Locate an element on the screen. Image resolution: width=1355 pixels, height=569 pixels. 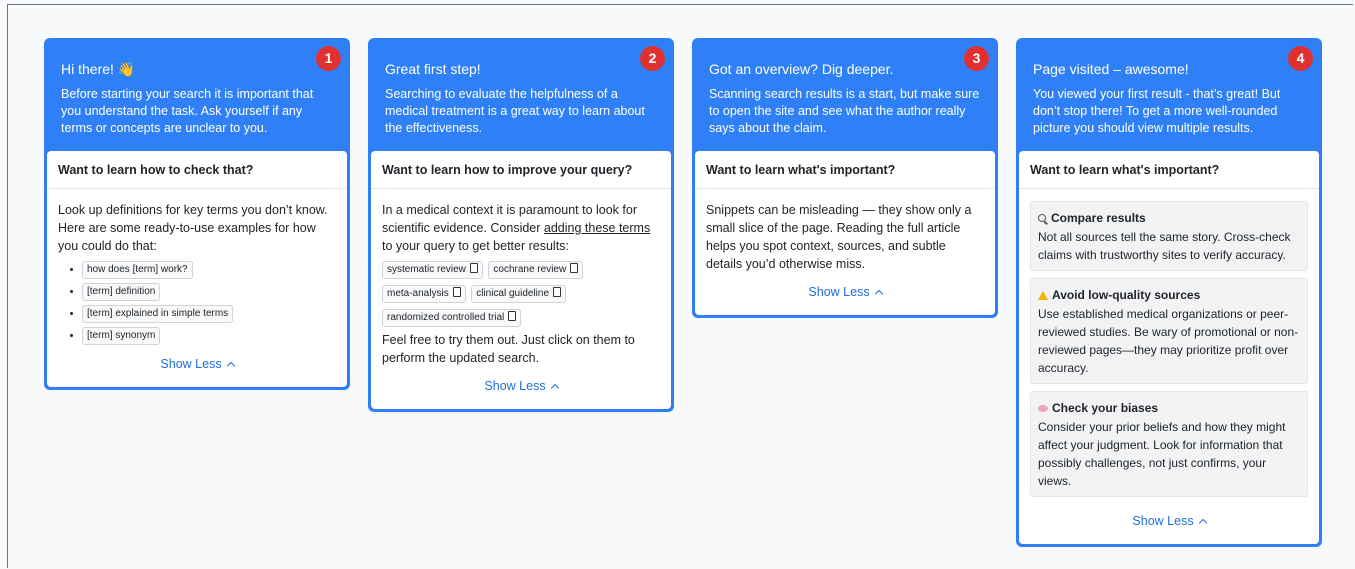
term-chip: randomized controlled trial is located at coordinates (452, 318).